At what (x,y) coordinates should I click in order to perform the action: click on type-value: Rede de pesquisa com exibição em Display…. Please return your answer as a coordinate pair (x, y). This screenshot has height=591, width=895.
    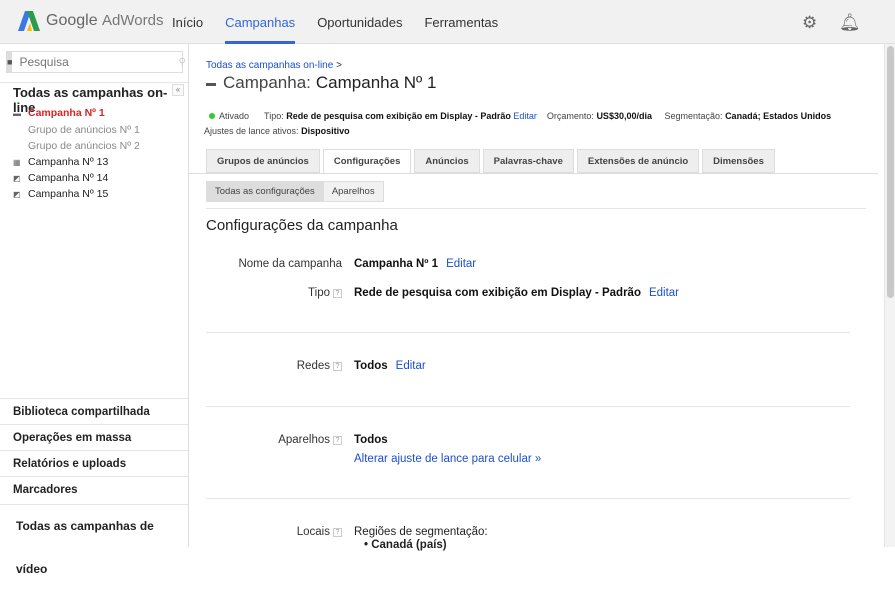
    Looking at the image, I should click on (398, 116).